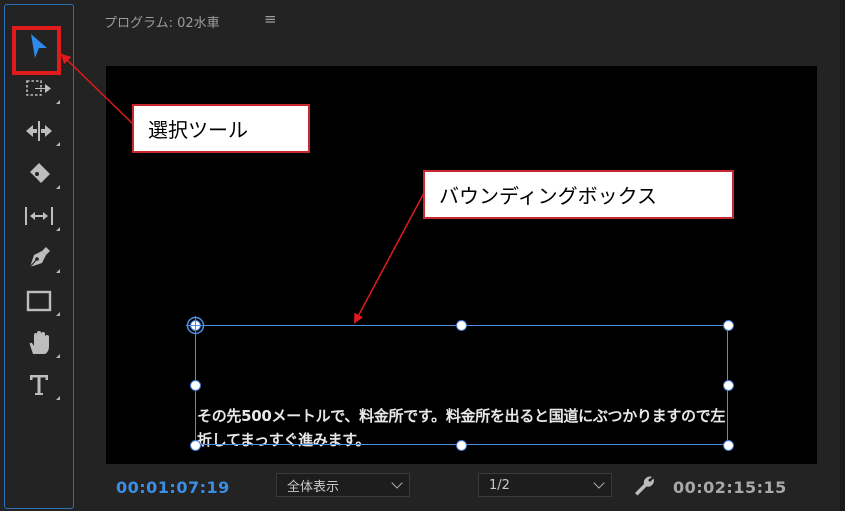  What do you see at coordinates (97, 89) in the screenshot?
I see `select-tool-arrow` at bounding box center [97, 89].